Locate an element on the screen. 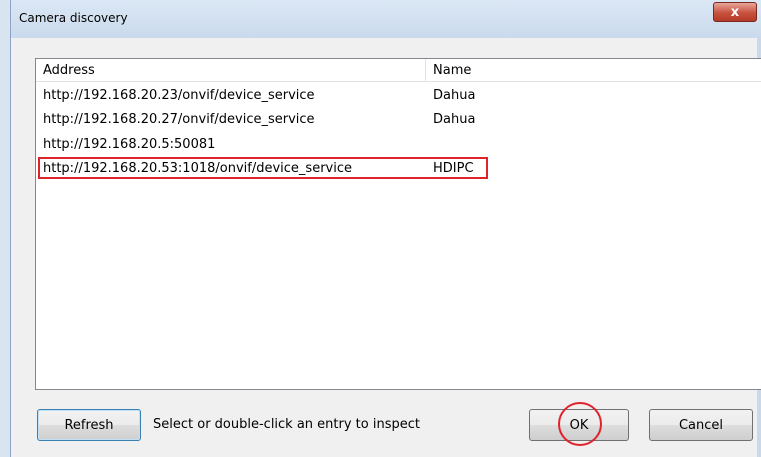 Image resolution: width=761 pixels, height=457 pixels. column-header-address: Address is located at coordinates (69, 70).